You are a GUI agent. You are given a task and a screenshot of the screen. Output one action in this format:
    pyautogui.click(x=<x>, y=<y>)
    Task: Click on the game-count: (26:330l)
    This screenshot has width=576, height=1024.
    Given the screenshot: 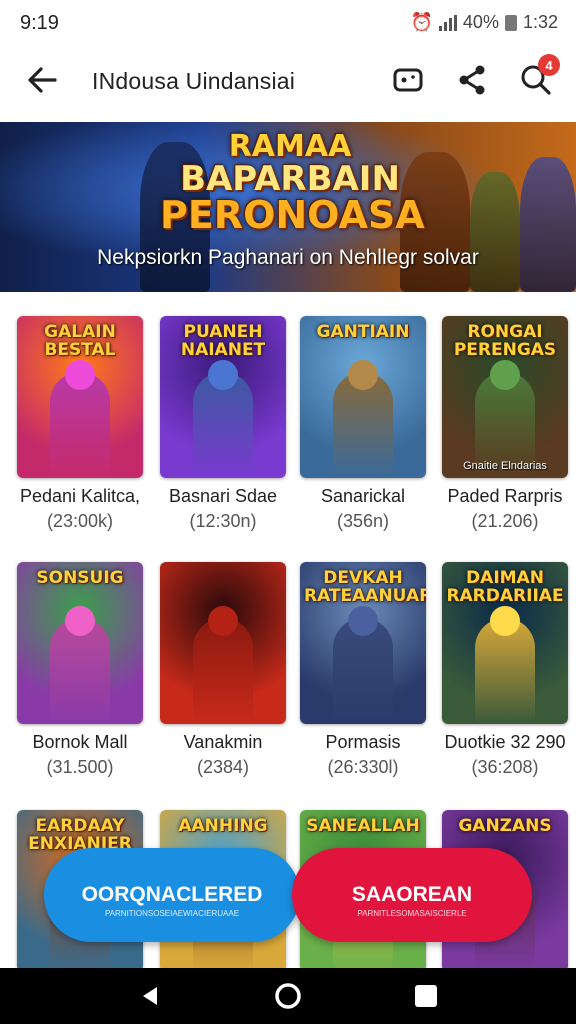 What is the action you would take?
    pyautogui.click(x=363, y=767)
    